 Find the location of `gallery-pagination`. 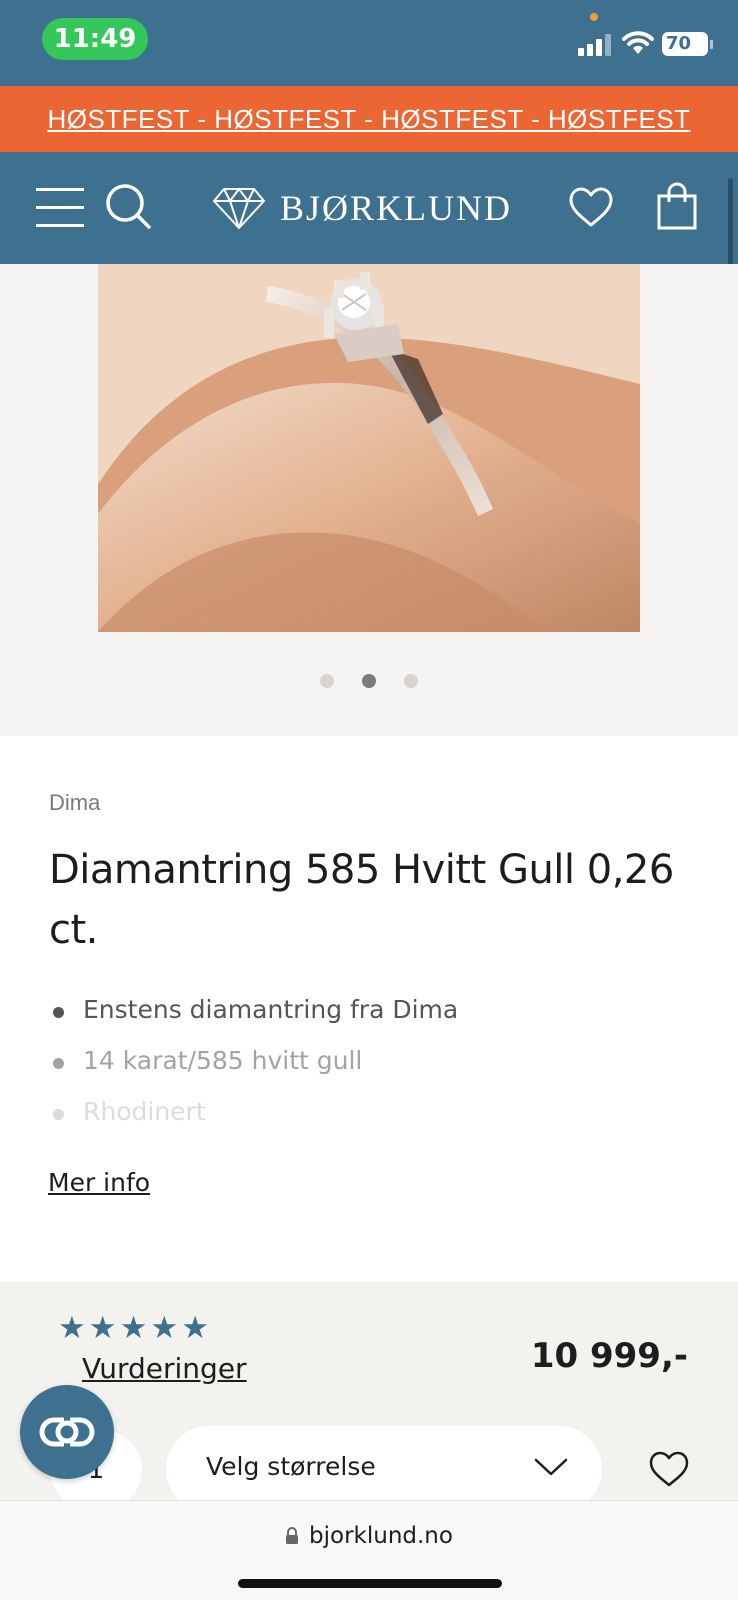

gallery-pagination is located at coordinates (369, 681).